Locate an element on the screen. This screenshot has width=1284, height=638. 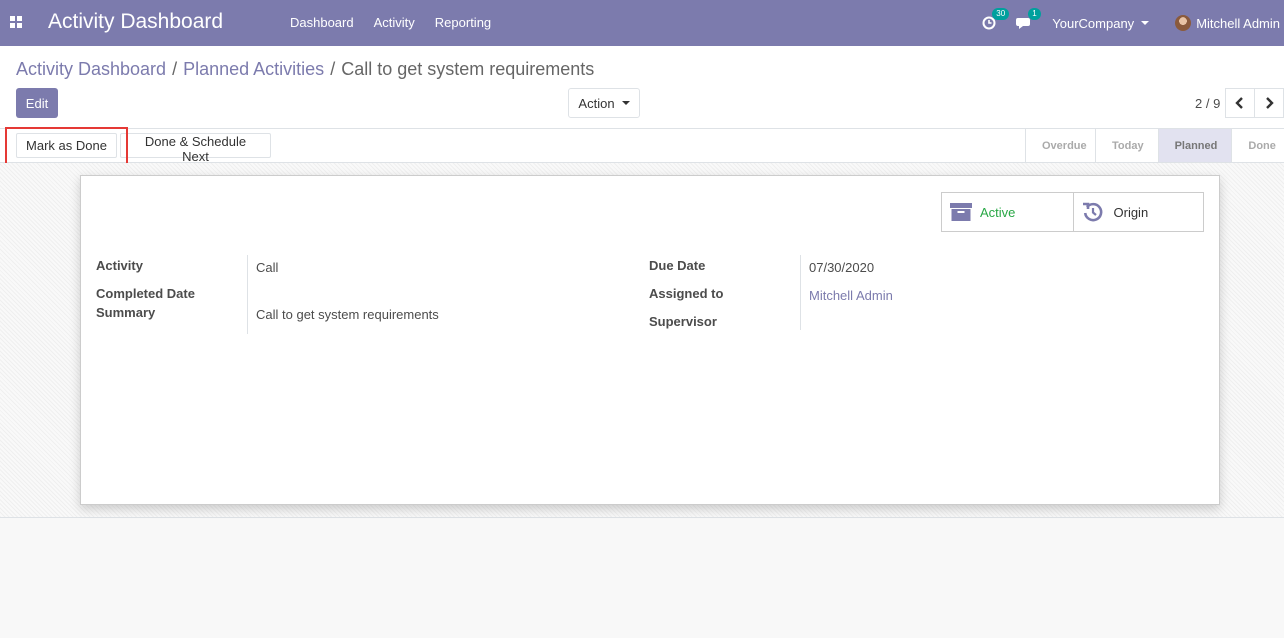
main-menu: Dashboard Activity Reporting is located at coordinates (390, 22).